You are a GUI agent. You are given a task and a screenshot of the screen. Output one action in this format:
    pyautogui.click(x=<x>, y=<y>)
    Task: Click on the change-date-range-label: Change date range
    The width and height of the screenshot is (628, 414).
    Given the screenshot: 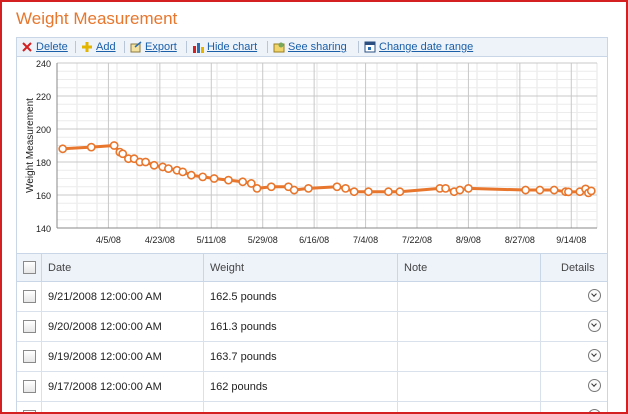 What is the action you would take?
    pyautogui.click(x=426, y=47)
    